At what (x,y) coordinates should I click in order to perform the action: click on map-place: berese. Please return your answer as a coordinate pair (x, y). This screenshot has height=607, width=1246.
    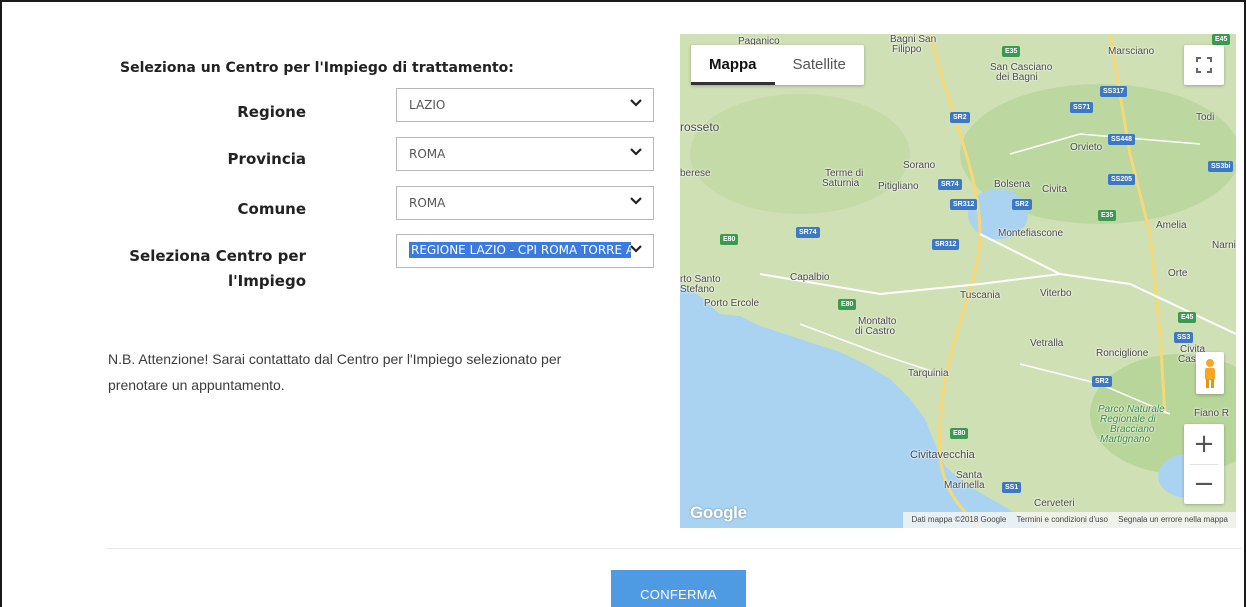
    Looking at the image, I should click on (695, 173).